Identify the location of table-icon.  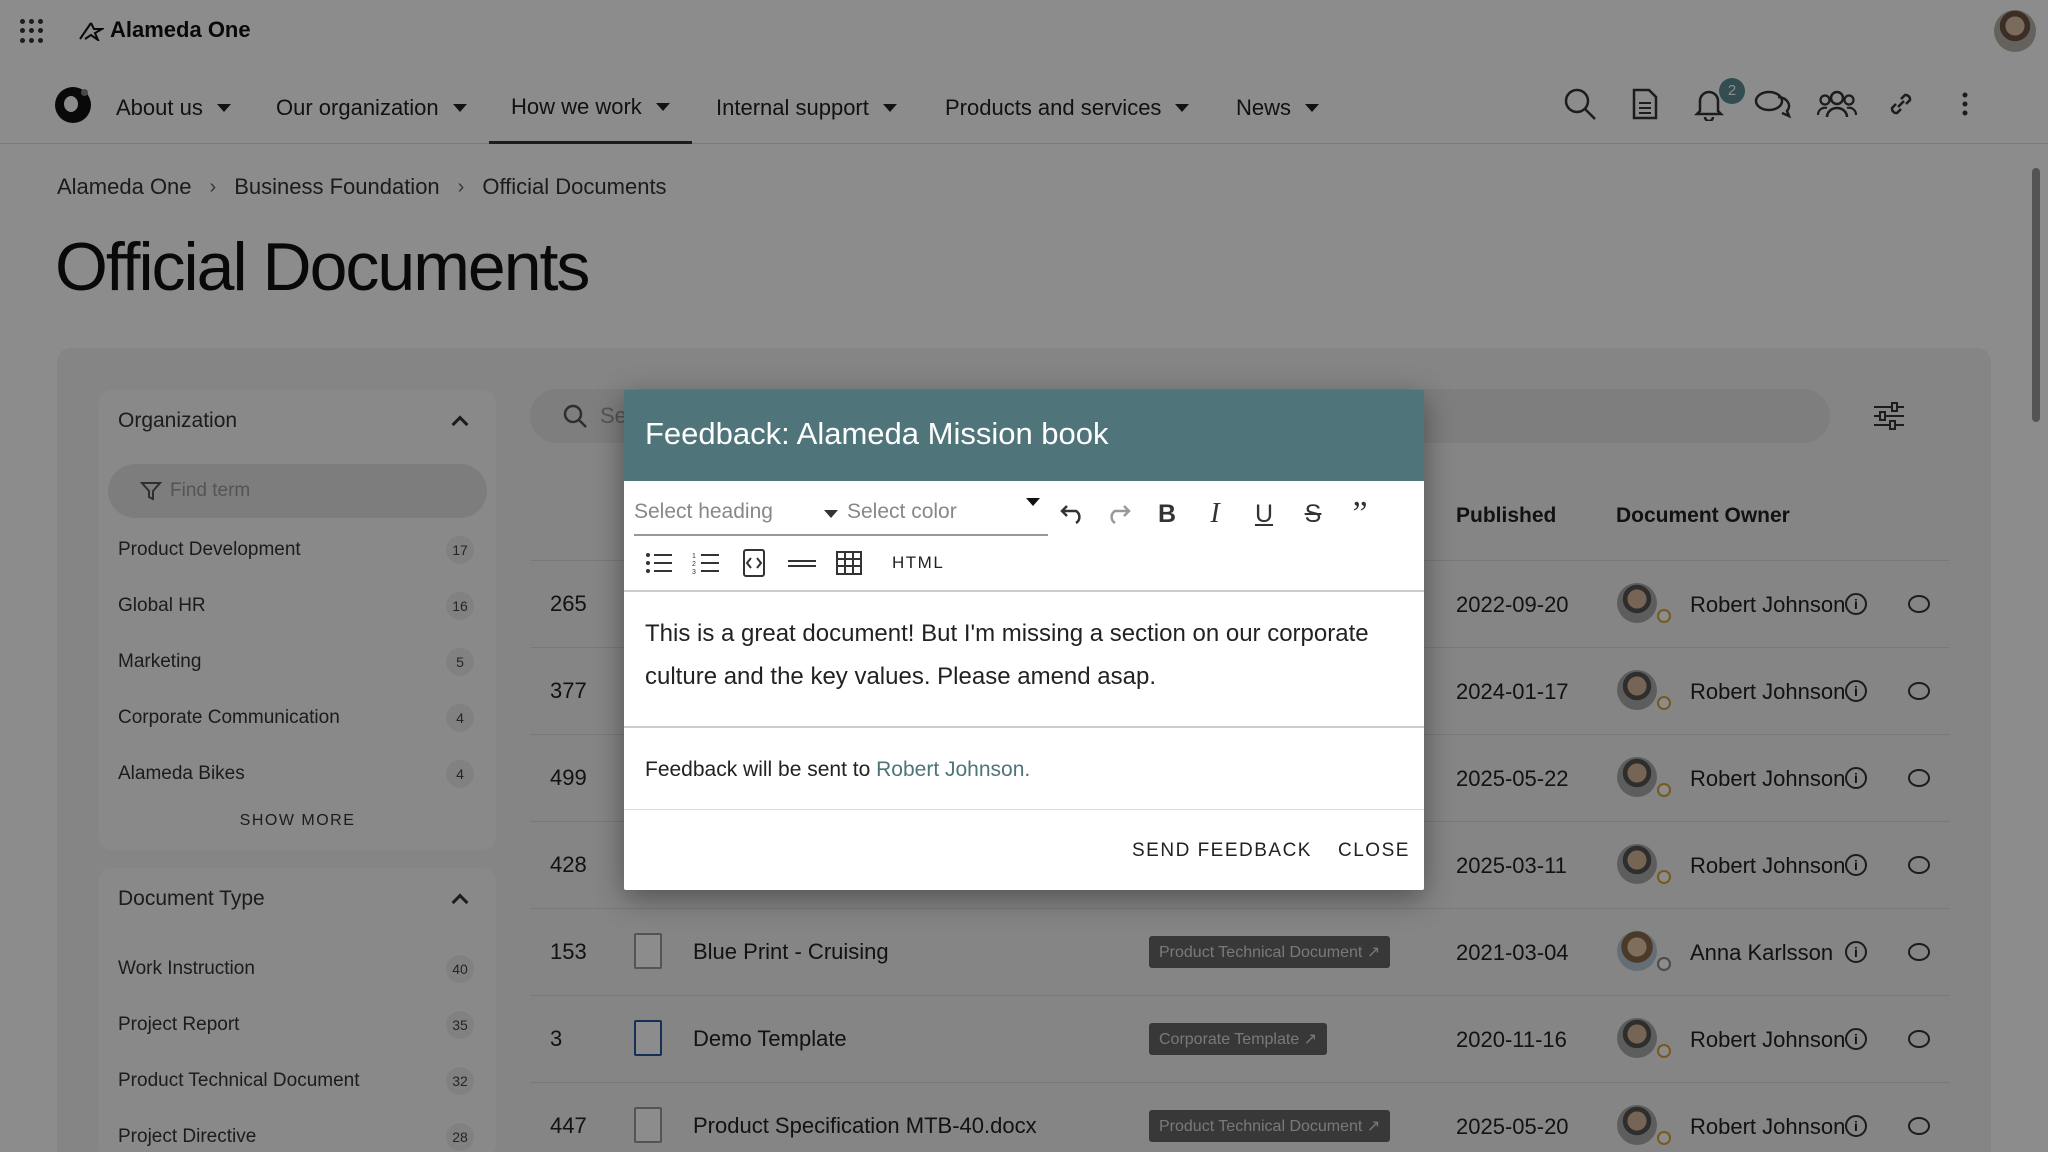
(849, 563).